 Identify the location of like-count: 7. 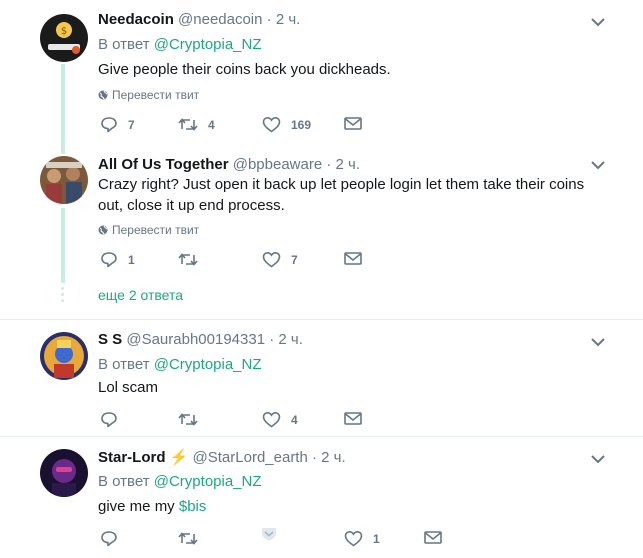
(294, 259).